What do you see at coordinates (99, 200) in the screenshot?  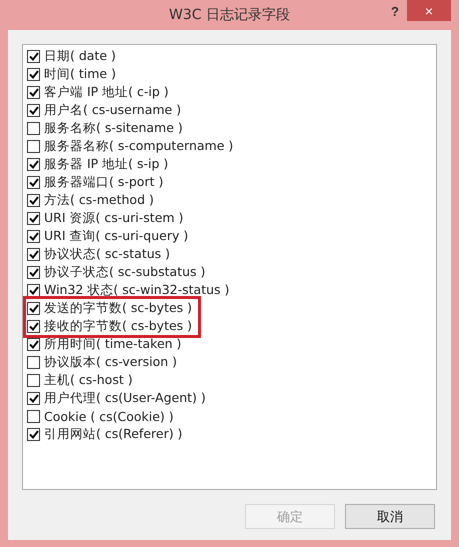 I see `field-label: 方法( cs-method )` at bounding box center [99, 200].